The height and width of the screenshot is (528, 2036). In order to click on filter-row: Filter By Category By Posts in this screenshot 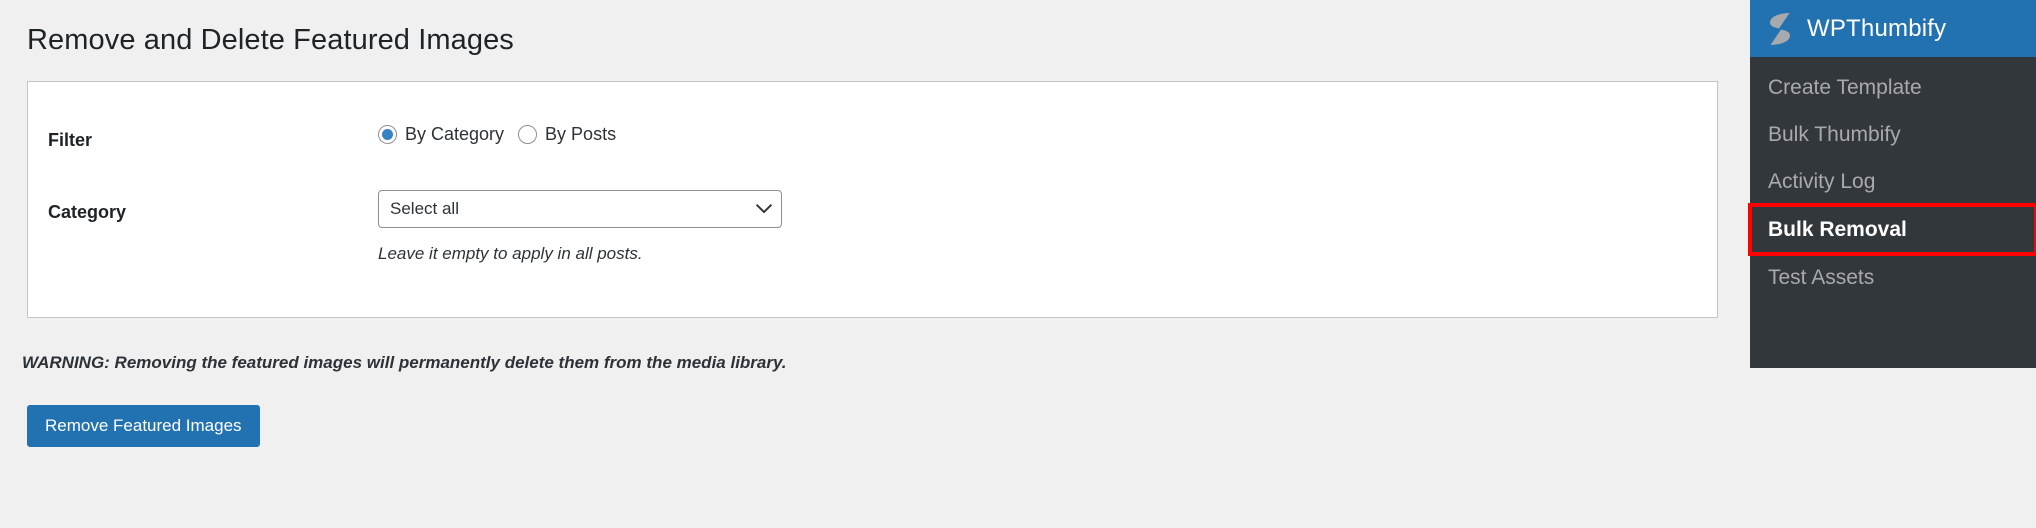, I will do `click(872, 118)`.